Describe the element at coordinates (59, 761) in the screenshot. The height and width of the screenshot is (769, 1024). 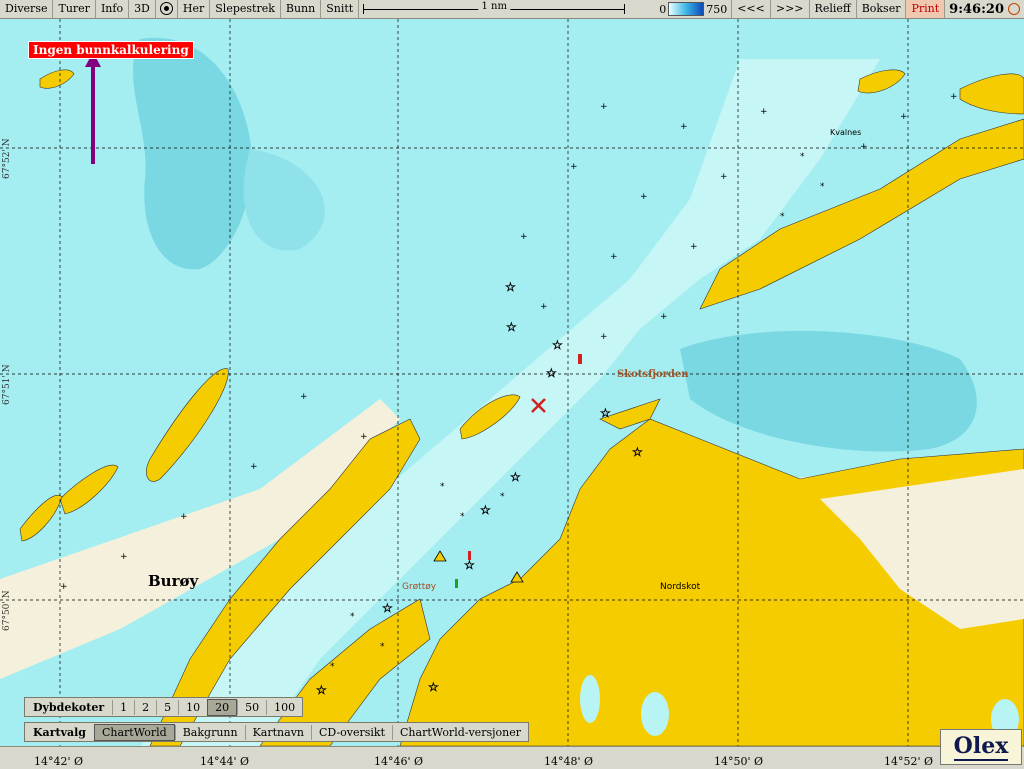
I see `lon-label-1: 14°42' Ø` at that location.